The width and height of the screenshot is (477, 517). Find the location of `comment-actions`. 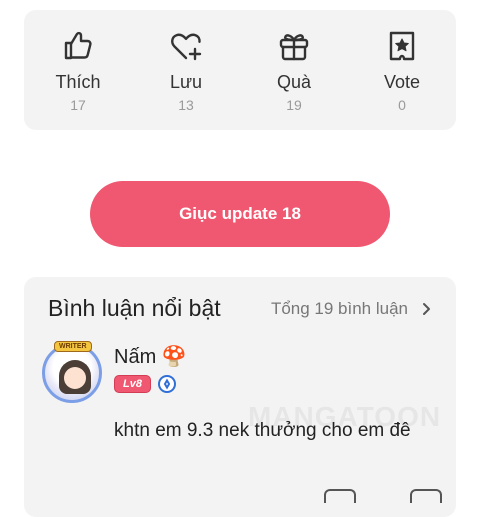

comment-actions is located at coordinates (383, 496).